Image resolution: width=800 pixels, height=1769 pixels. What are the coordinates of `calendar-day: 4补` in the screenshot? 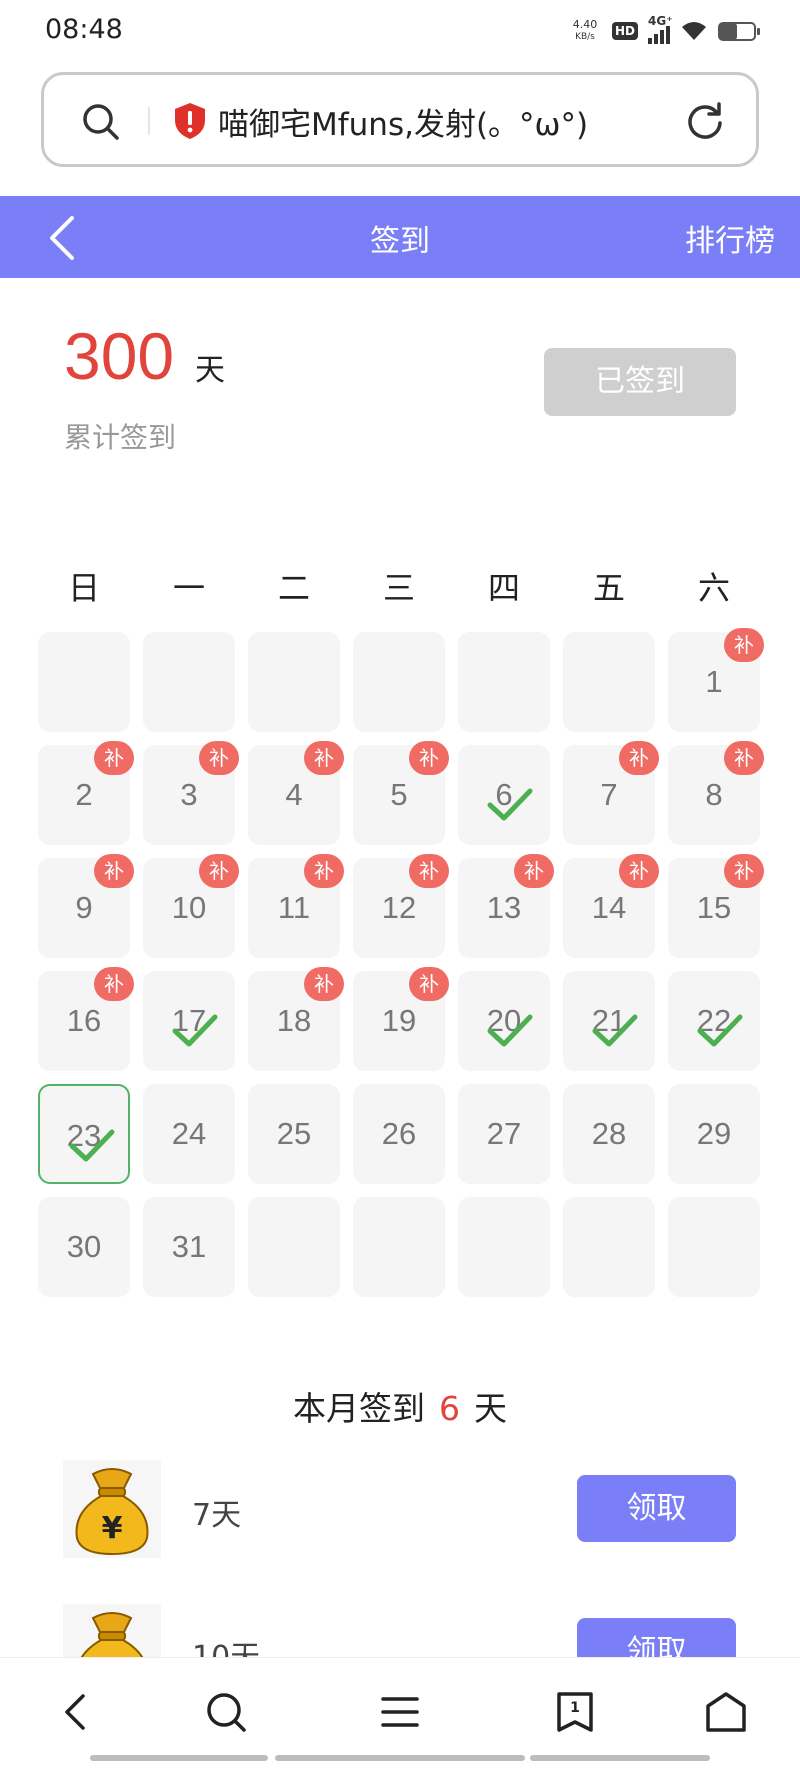 It's located at (296, 793).